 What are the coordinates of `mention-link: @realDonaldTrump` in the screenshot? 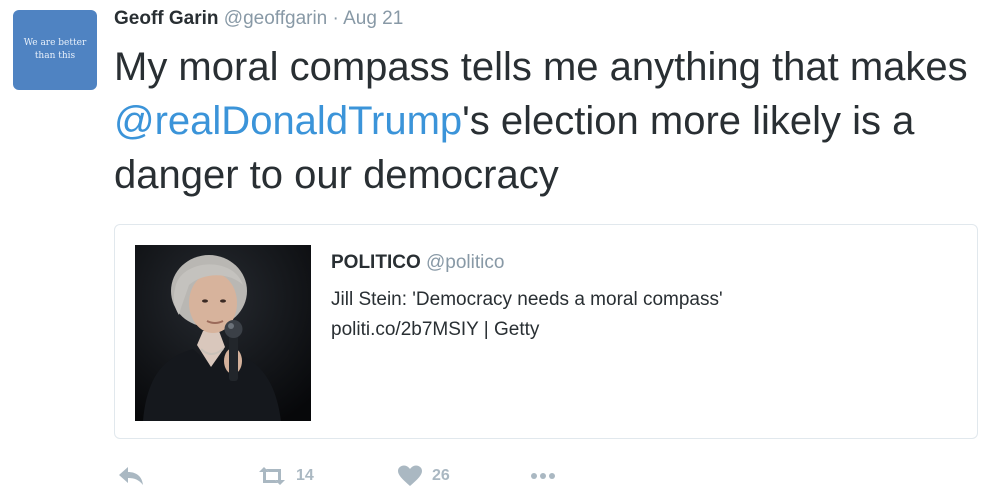 It's located at (288, 121).